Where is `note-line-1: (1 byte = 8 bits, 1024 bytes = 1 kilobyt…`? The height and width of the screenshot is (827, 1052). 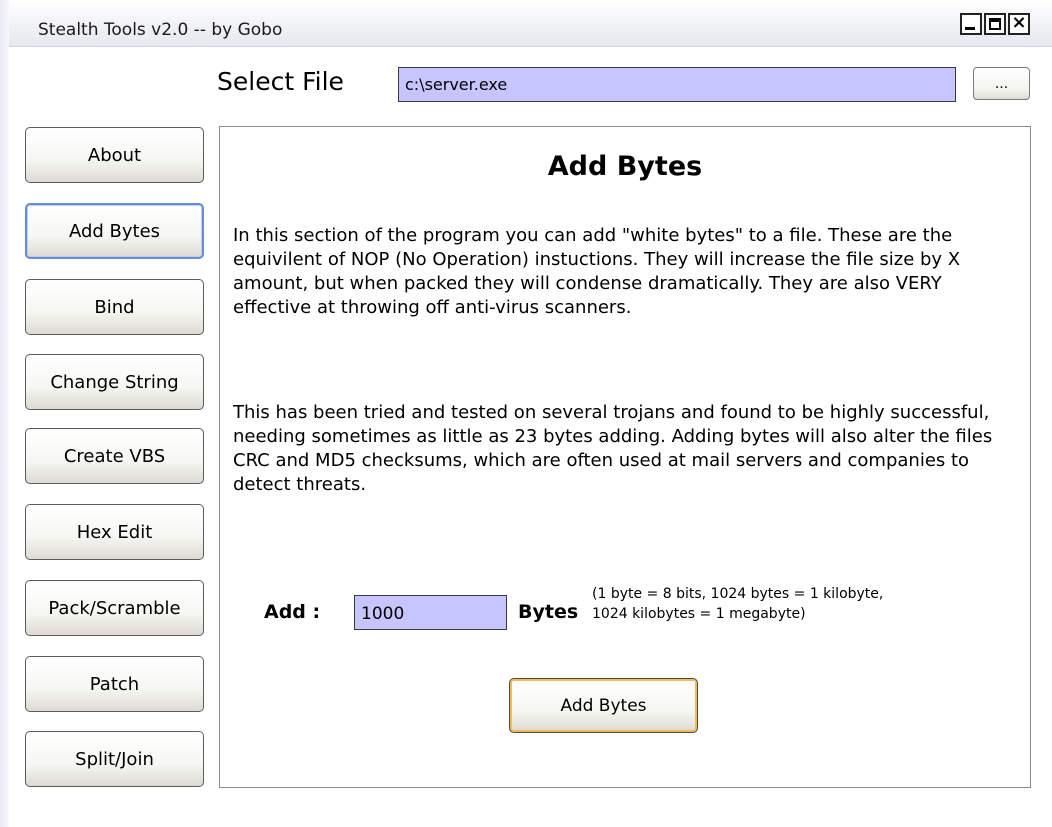 note-line-1: (1 byte = 8 bits, 1024 bytes = 1 kilobyt… is located at coordinates (738, 594).